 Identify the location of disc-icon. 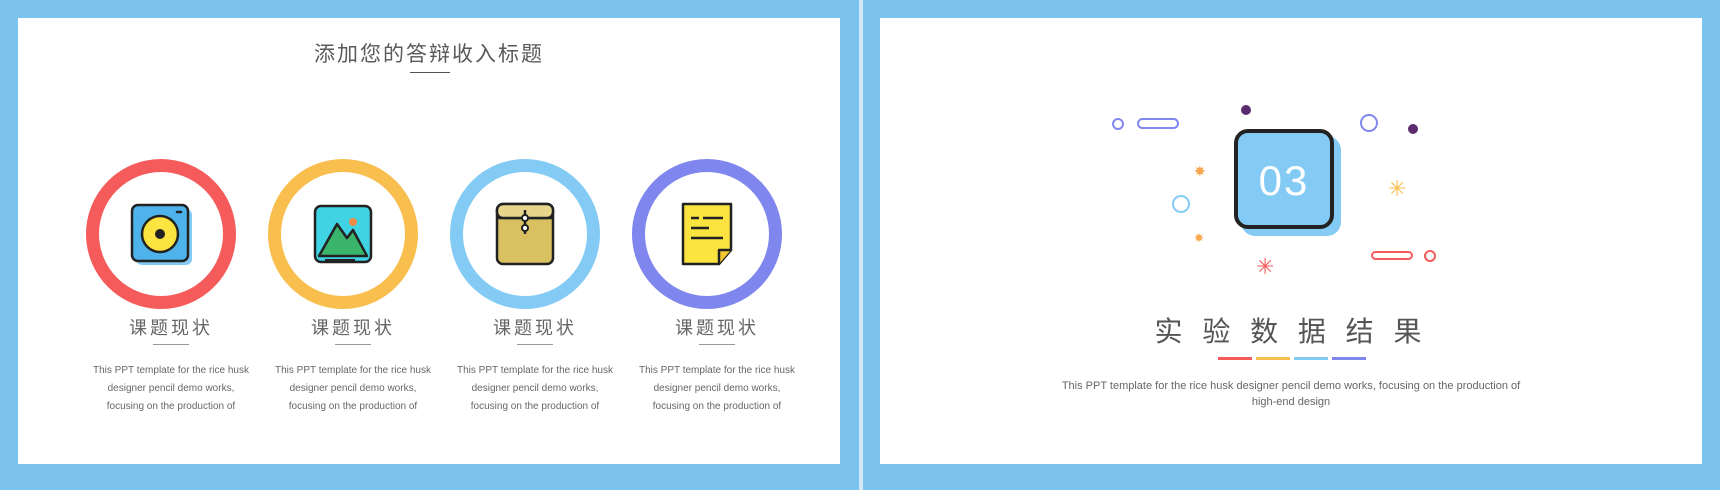
(161, 234).